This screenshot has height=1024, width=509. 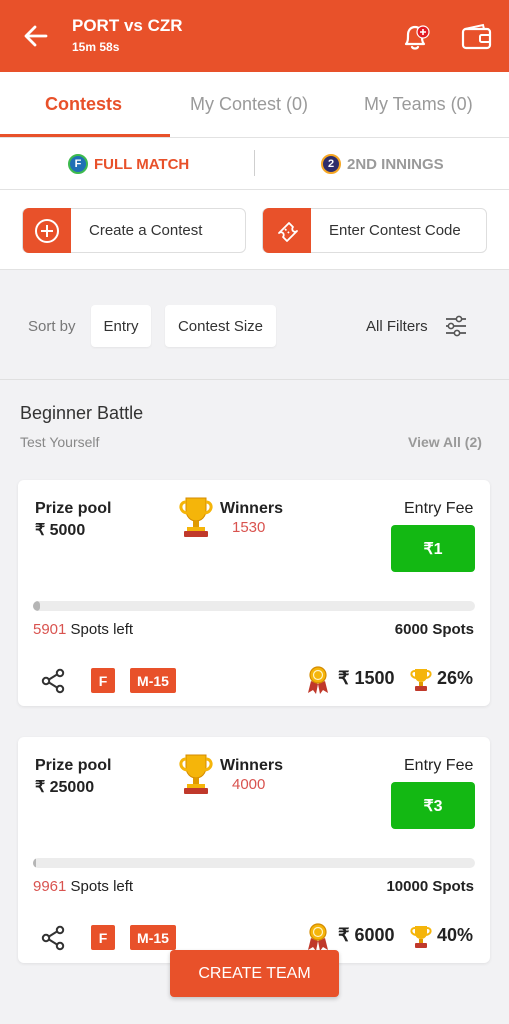 I want to click on match-title: PORT vs CZR, so click(x=127, y=25).